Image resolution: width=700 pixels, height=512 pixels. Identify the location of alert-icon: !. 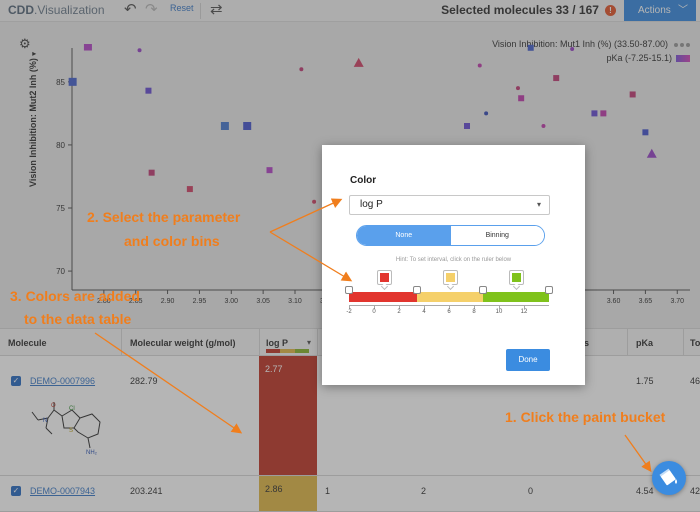
(610, 10).